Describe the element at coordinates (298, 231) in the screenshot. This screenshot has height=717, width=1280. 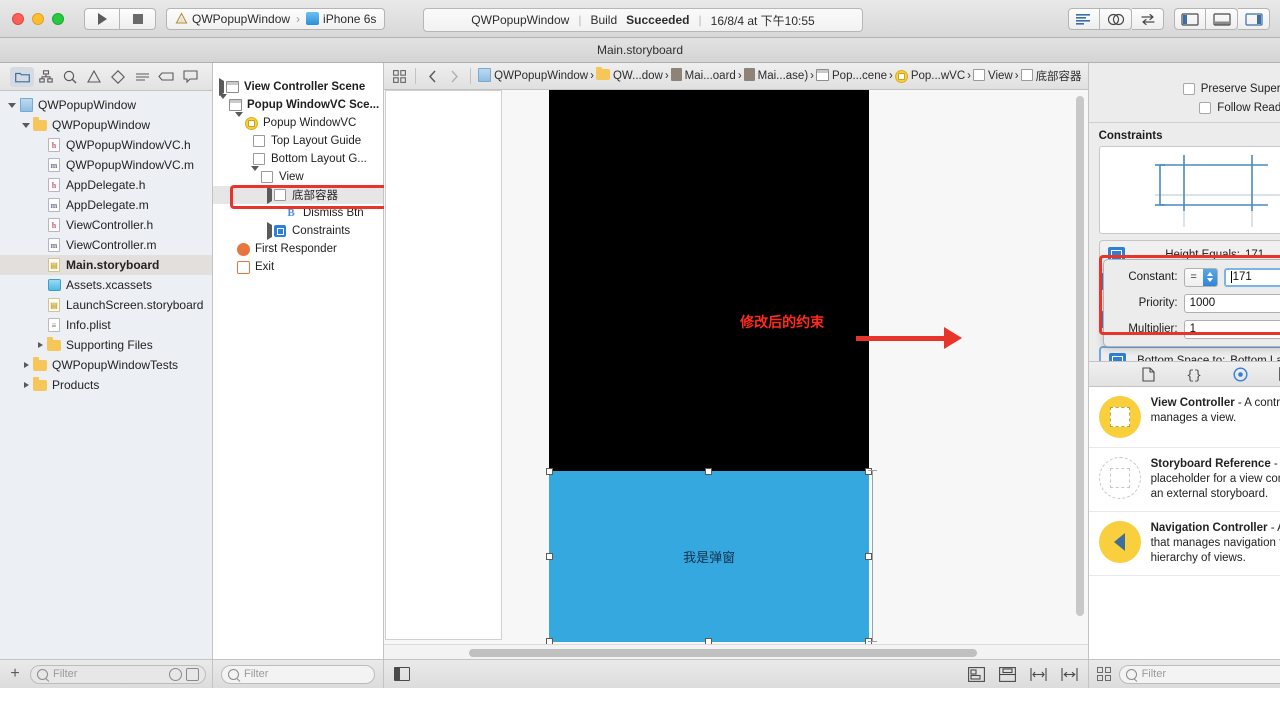
I see `outline-item: Constraints` at that location.